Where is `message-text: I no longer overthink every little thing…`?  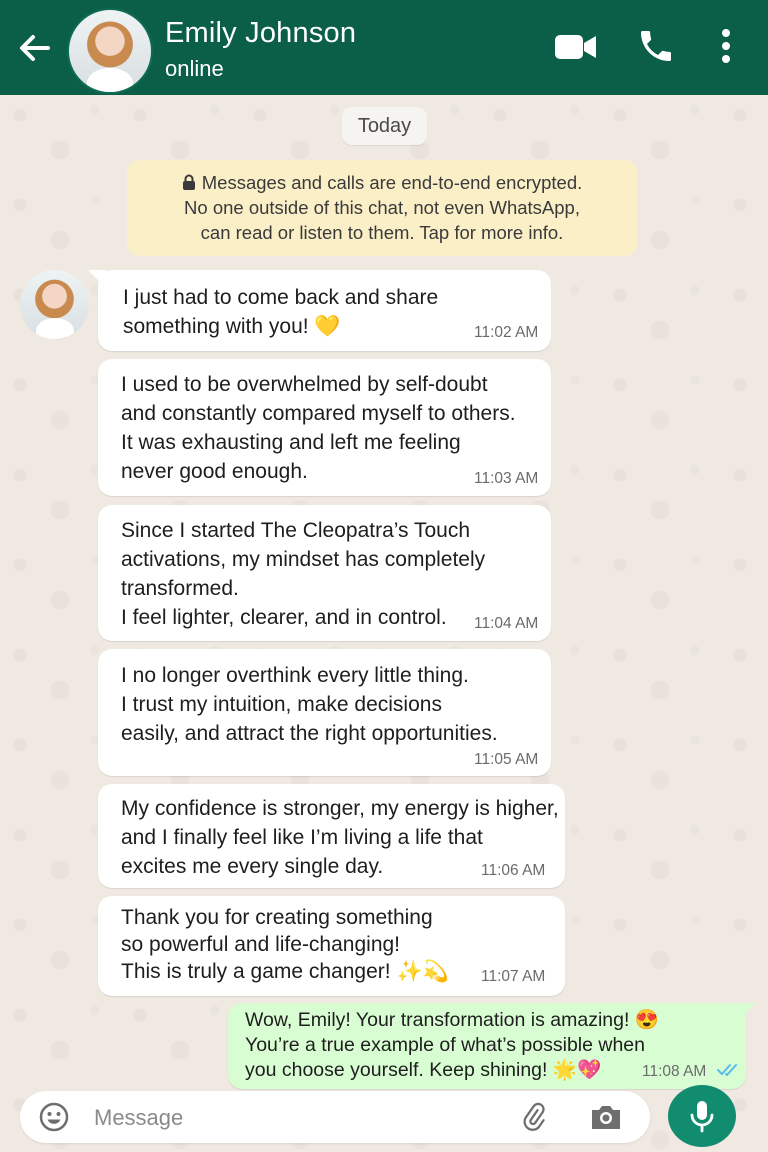 message-text: I no longer overthink every little thing… is located at coordinates (309, 704).